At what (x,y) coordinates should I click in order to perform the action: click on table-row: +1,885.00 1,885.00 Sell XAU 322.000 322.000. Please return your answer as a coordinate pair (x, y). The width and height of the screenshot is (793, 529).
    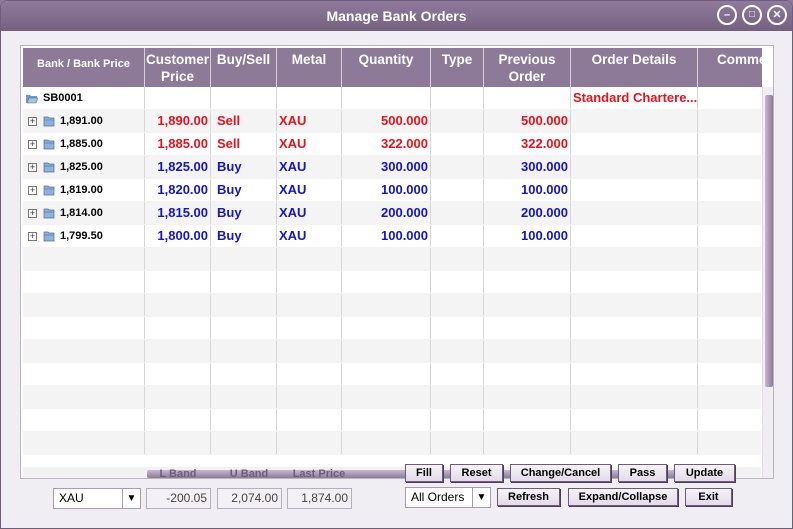
    Looking at the image, I should click on (392, 144).